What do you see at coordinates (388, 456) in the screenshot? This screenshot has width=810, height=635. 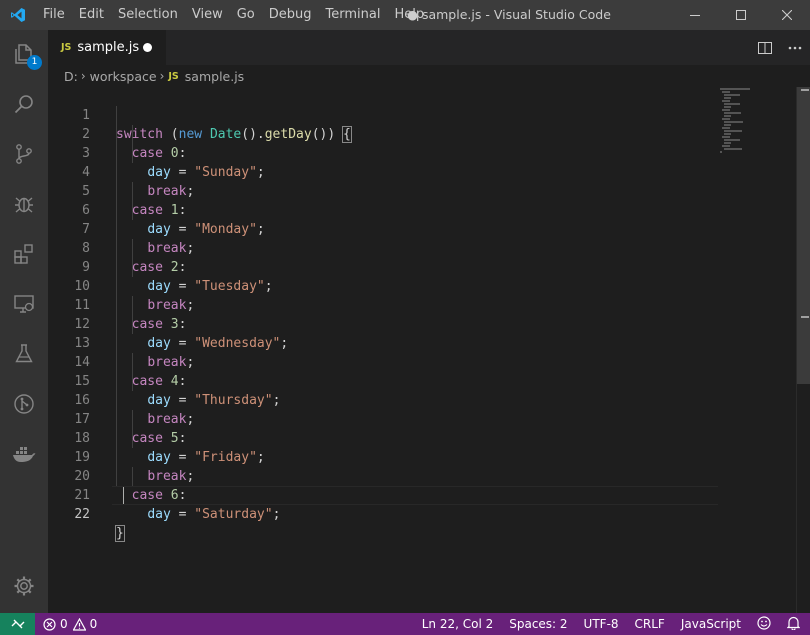 I see `code-line: 19 break;` at bounding box center [388, 456].